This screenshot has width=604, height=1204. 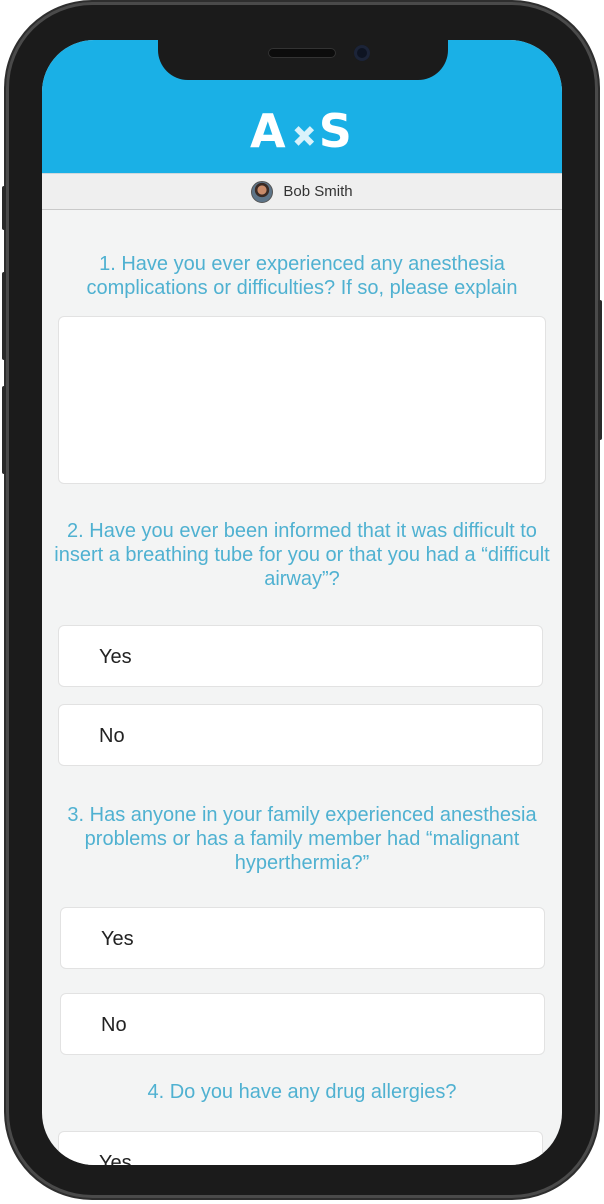 What do you see at coordinates (300, 735) in the screenshot?
I see `question-2-option-no: No` at bounding box center [300, 735].